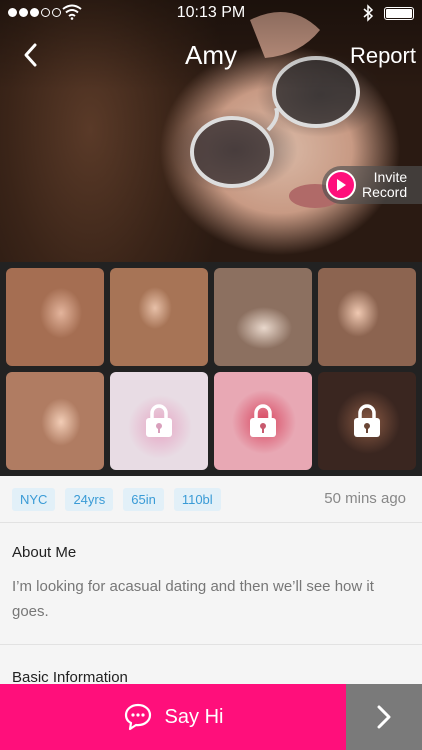 This screenshot has height=750, width=422. I want to click on say-hi-label: Say Hi, so click(194, 716).